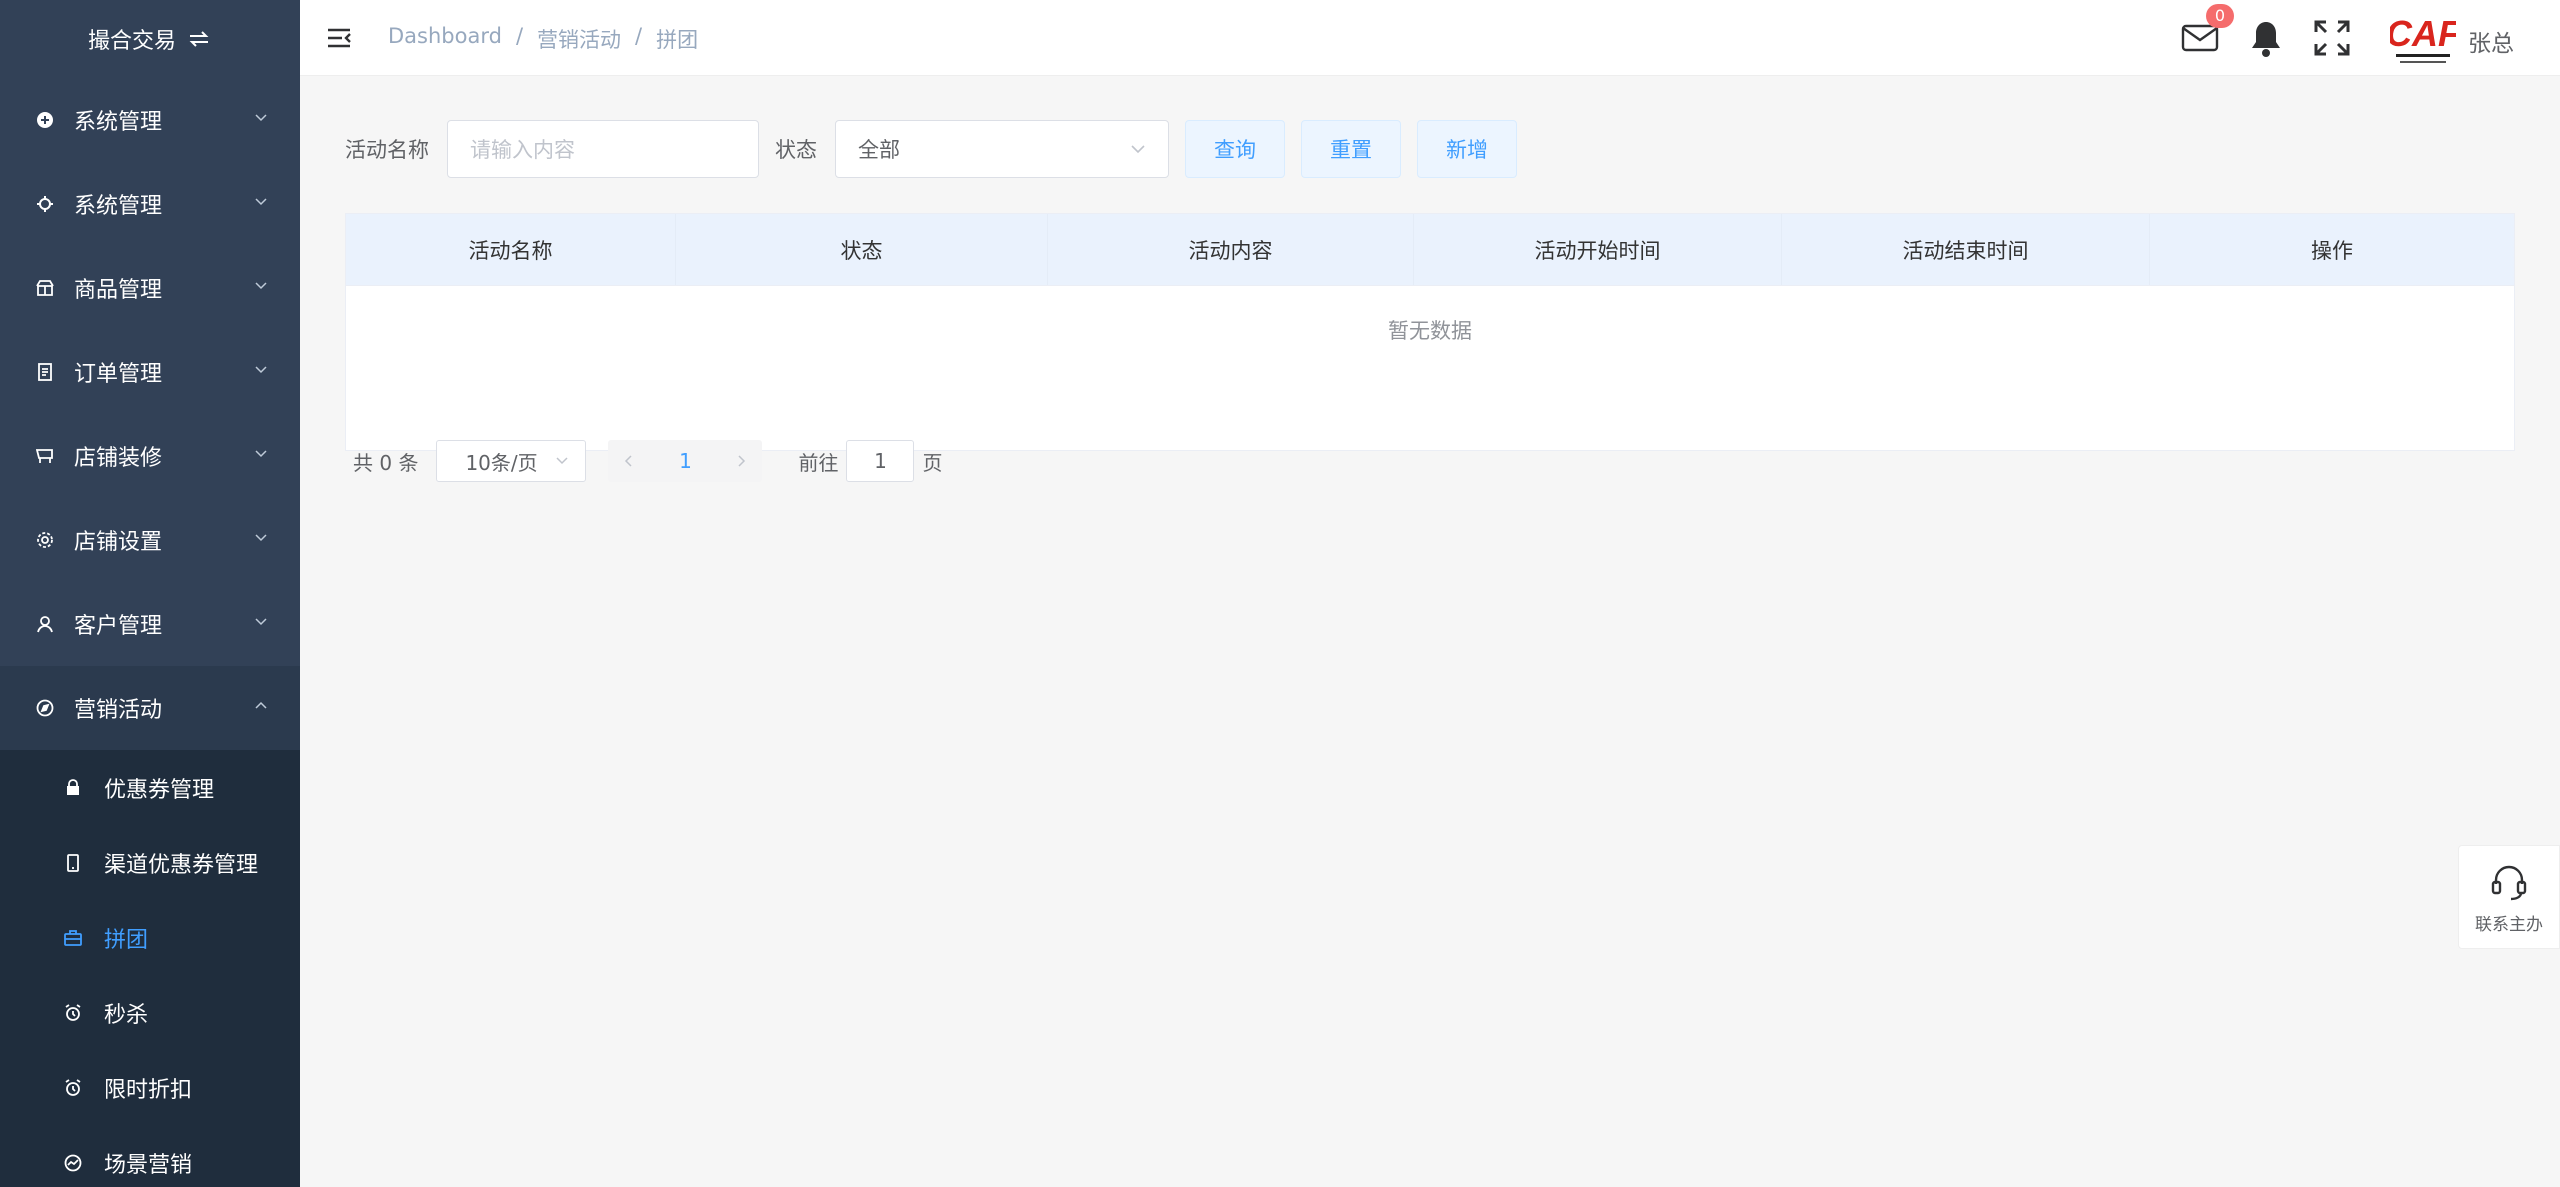 The width and height of the screenshot is (2560, 1187). What do you see at coordinates (1235, 149) in the screenshot?
I see `query-button: 查询` at bounding box center [1235, 149].